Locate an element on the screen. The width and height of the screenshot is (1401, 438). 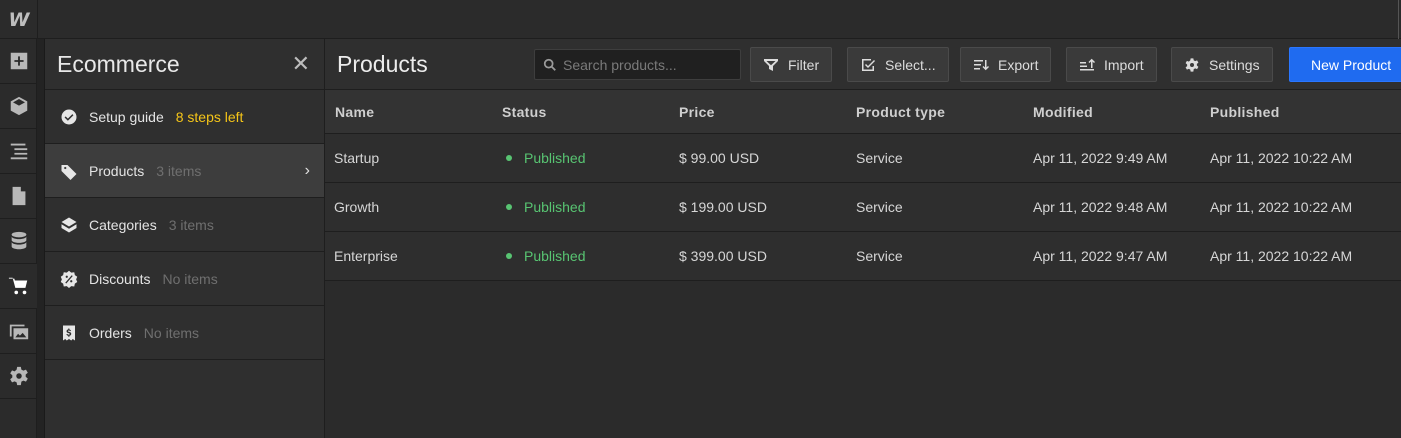
search-input is located at coordinates (648, 64).